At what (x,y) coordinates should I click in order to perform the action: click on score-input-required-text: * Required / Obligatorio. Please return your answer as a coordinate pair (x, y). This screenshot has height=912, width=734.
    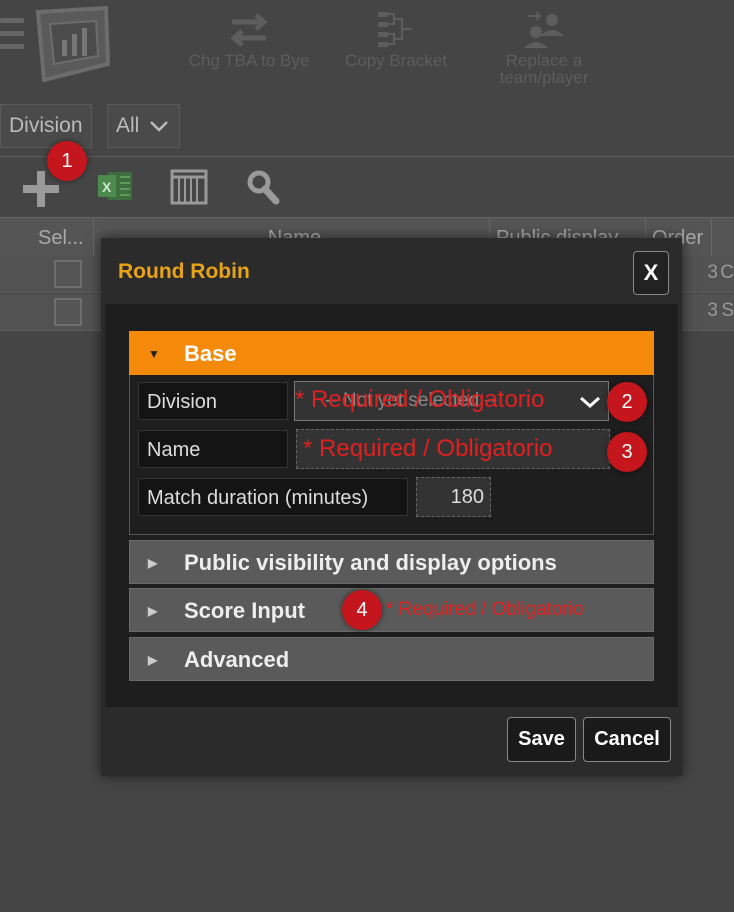
    Looking at the image, I should click on (485, 609).